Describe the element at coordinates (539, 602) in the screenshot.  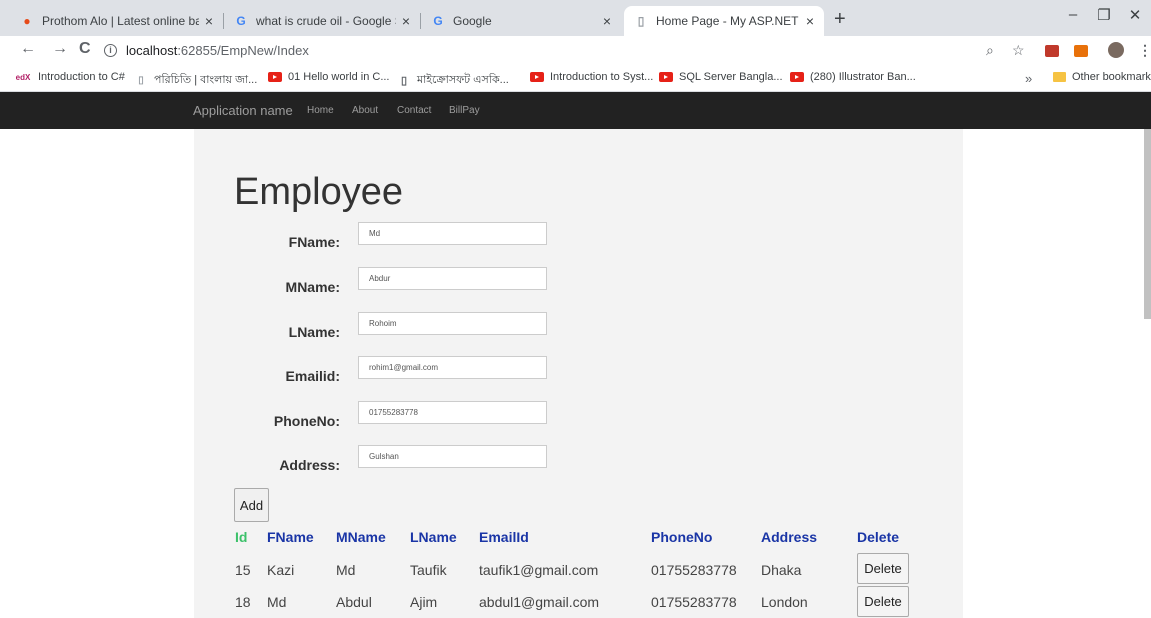
I see `cell-email: abdul1@gmail.com` at that location.